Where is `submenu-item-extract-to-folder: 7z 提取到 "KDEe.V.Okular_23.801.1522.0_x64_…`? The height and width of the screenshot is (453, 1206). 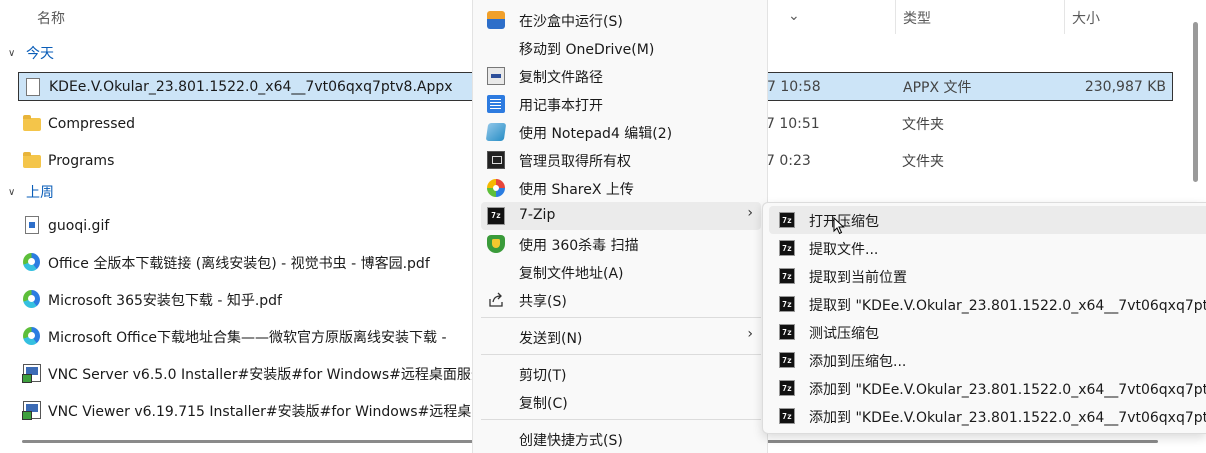
submenu-item-extract-to-folder: 7z 提取到 "KDEe.V.Okular_23.801.1522.0_x64_… is located at coordinates (987, 304).